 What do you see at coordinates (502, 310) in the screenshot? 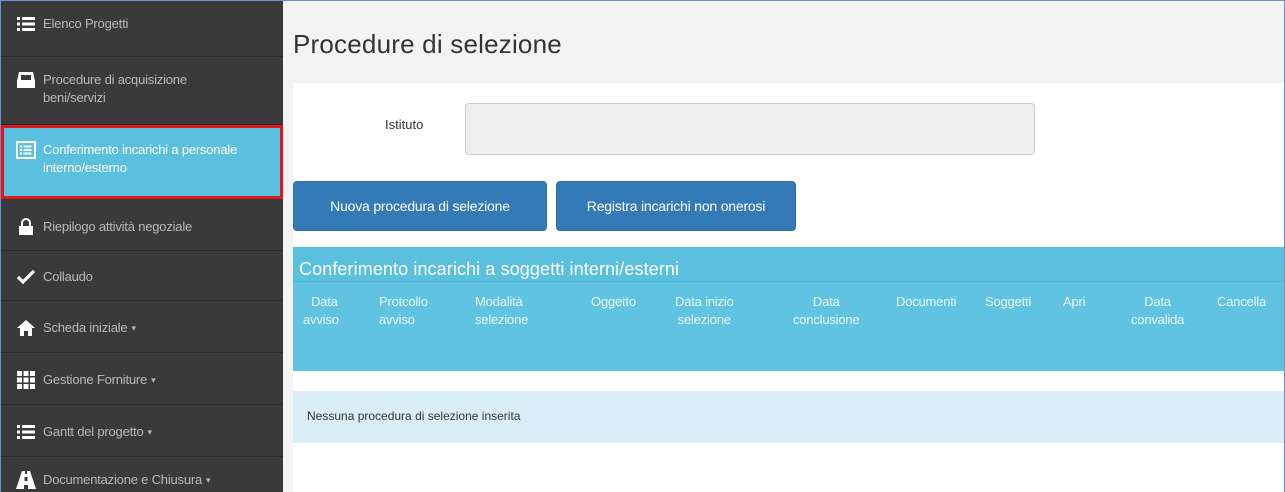
I see `column-header: Modalità selezione` at bounding box center [502, 310].